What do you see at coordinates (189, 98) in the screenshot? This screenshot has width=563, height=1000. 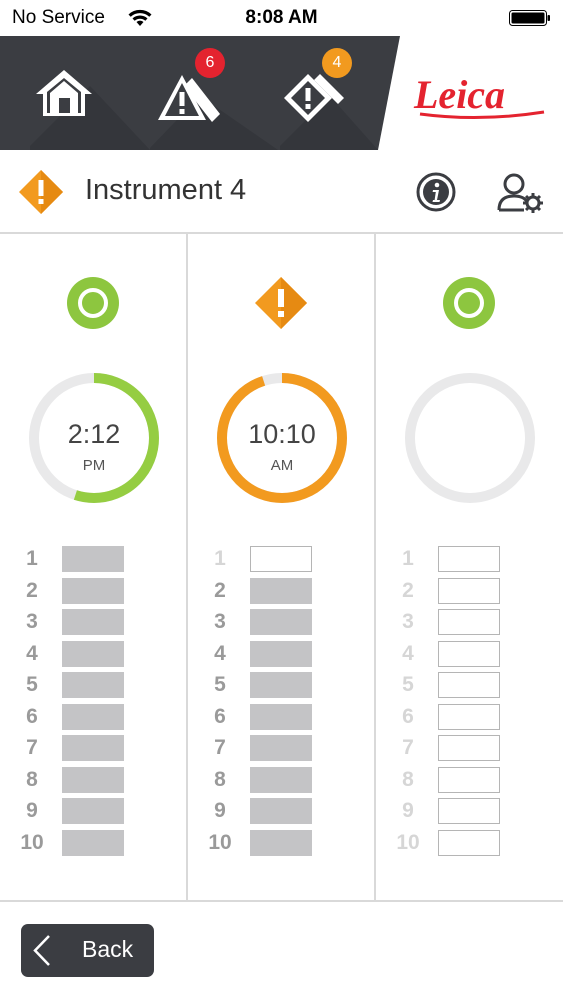 I see `alert-stack-icon` at bounding box center [189, 98].